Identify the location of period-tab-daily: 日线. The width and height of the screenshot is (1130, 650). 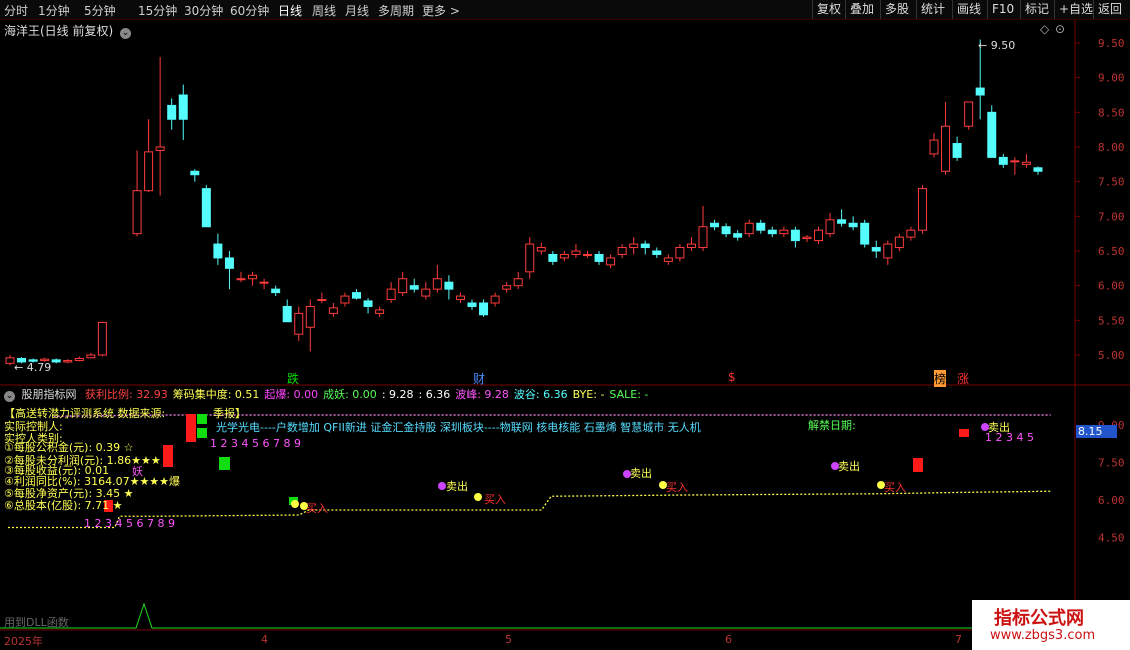
(290, 10).